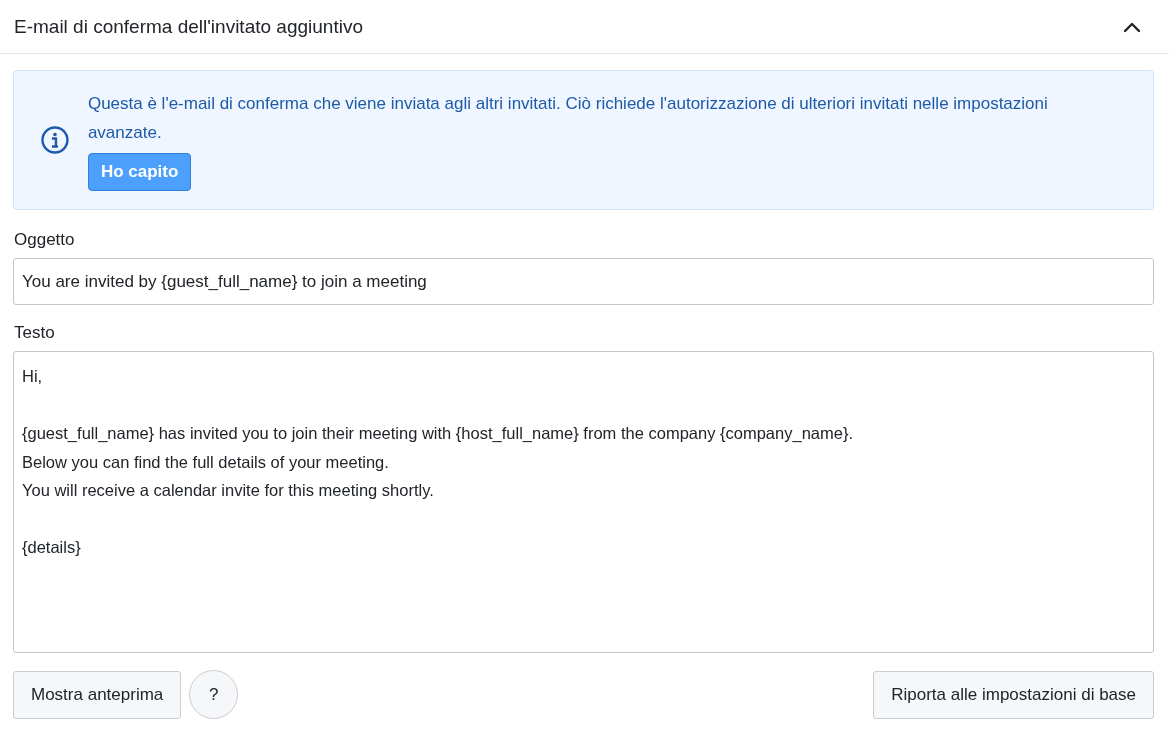  I want to click on chevron-icon, so click(1132, 26).